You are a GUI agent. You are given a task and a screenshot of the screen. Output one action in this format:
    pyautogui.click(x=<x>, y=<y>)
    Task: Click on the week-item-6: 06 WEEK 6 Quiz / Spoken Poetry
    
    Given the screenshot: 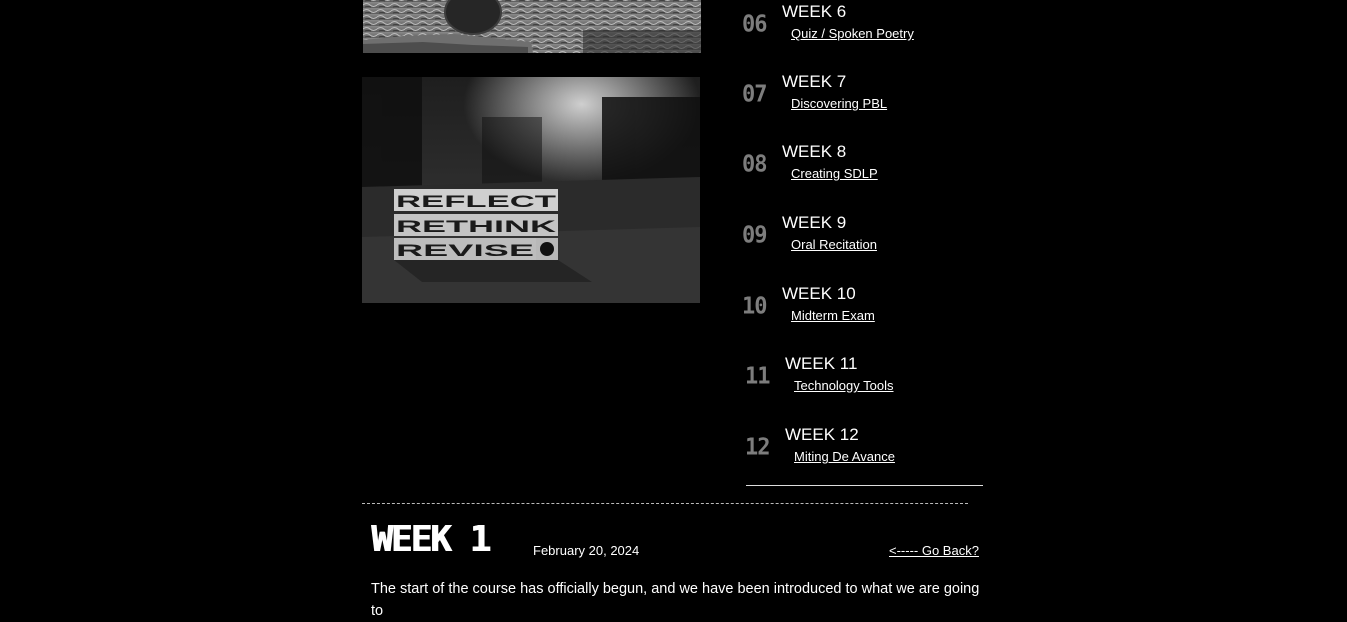 What is the action you would take?
    pyautogui.click(x=863, y=35)
    